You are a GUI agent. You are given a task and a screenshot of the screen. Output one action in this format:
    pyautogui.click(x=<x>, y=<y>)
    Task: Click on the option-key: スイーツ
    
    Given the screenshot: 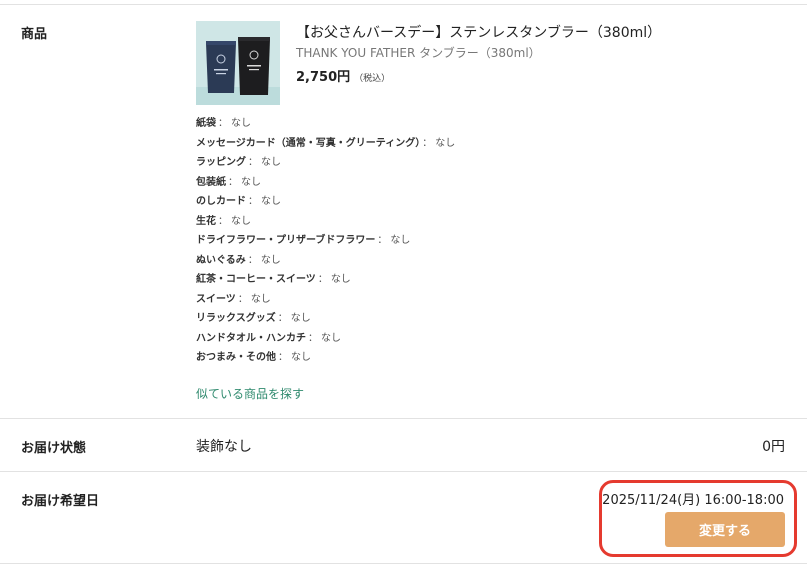 What is the action you would take?
    pyautogui.click(x=216, y=299)
    